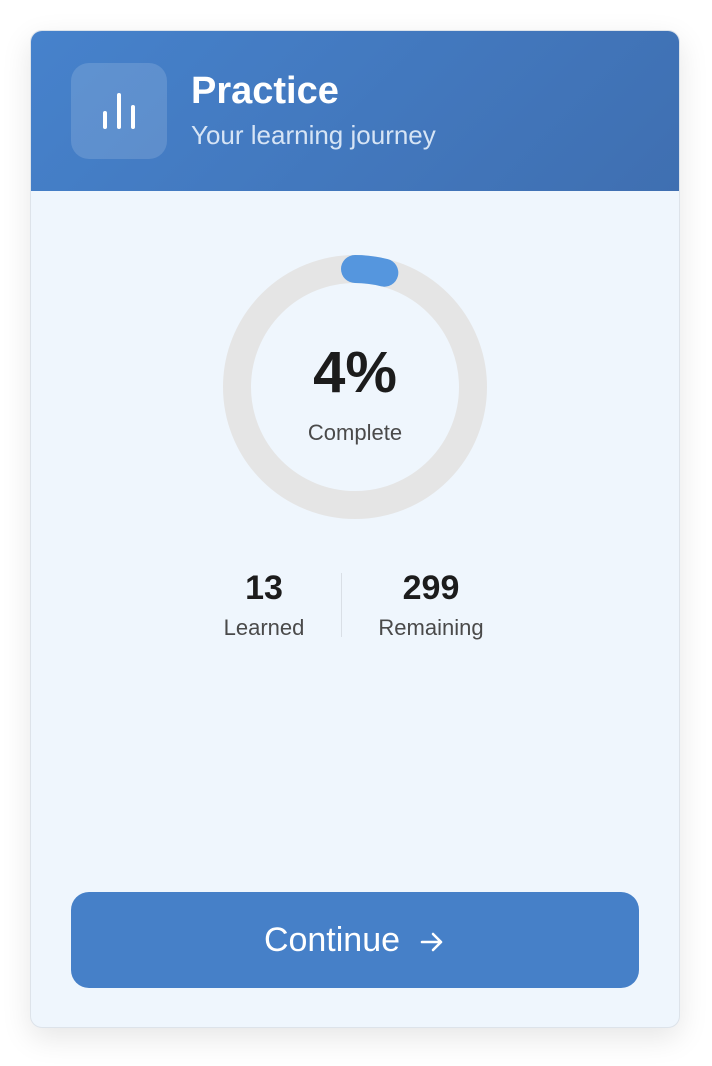  What do you see at coordinates (119, 111) in the screenshot?
I see `bar-chart-icon` at bounding box center [119, 111].